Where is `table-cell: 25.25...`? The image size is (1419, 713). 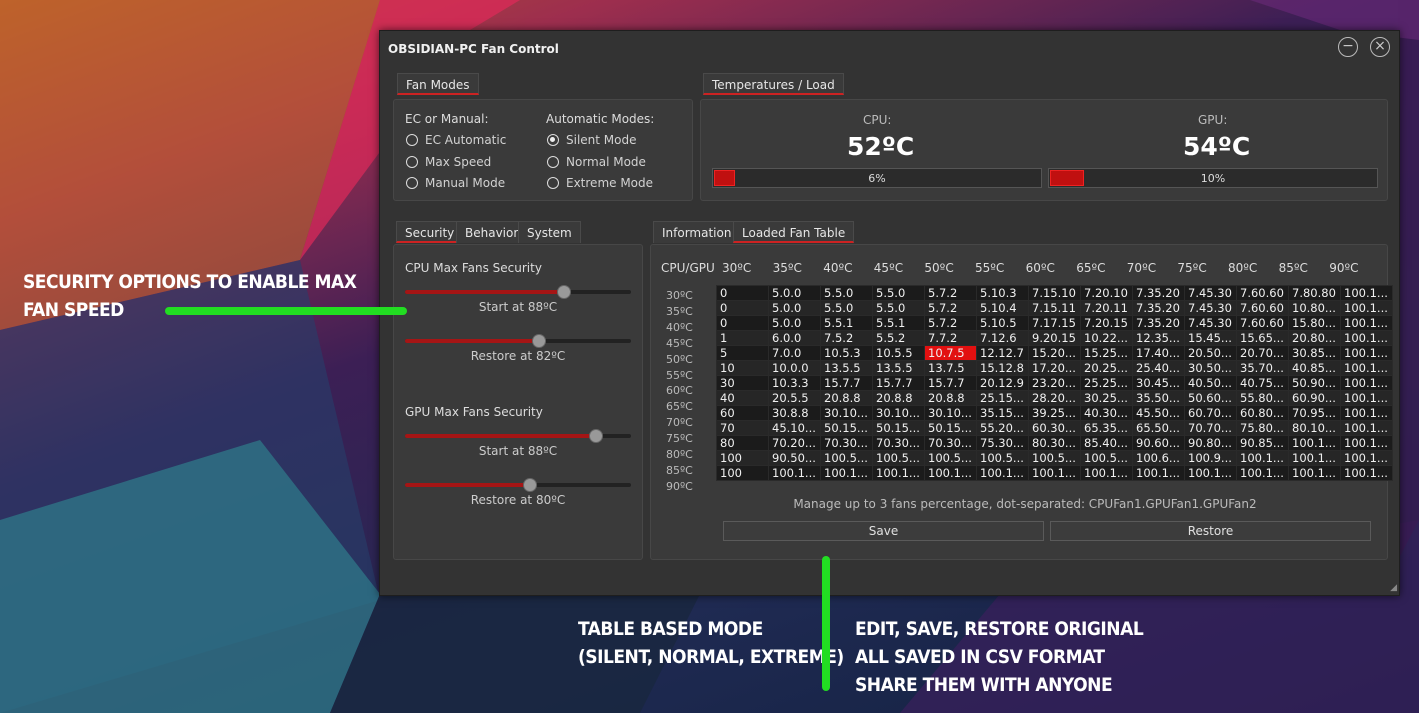 table-cell: 25.25... is located at coordinates (1106, 383).